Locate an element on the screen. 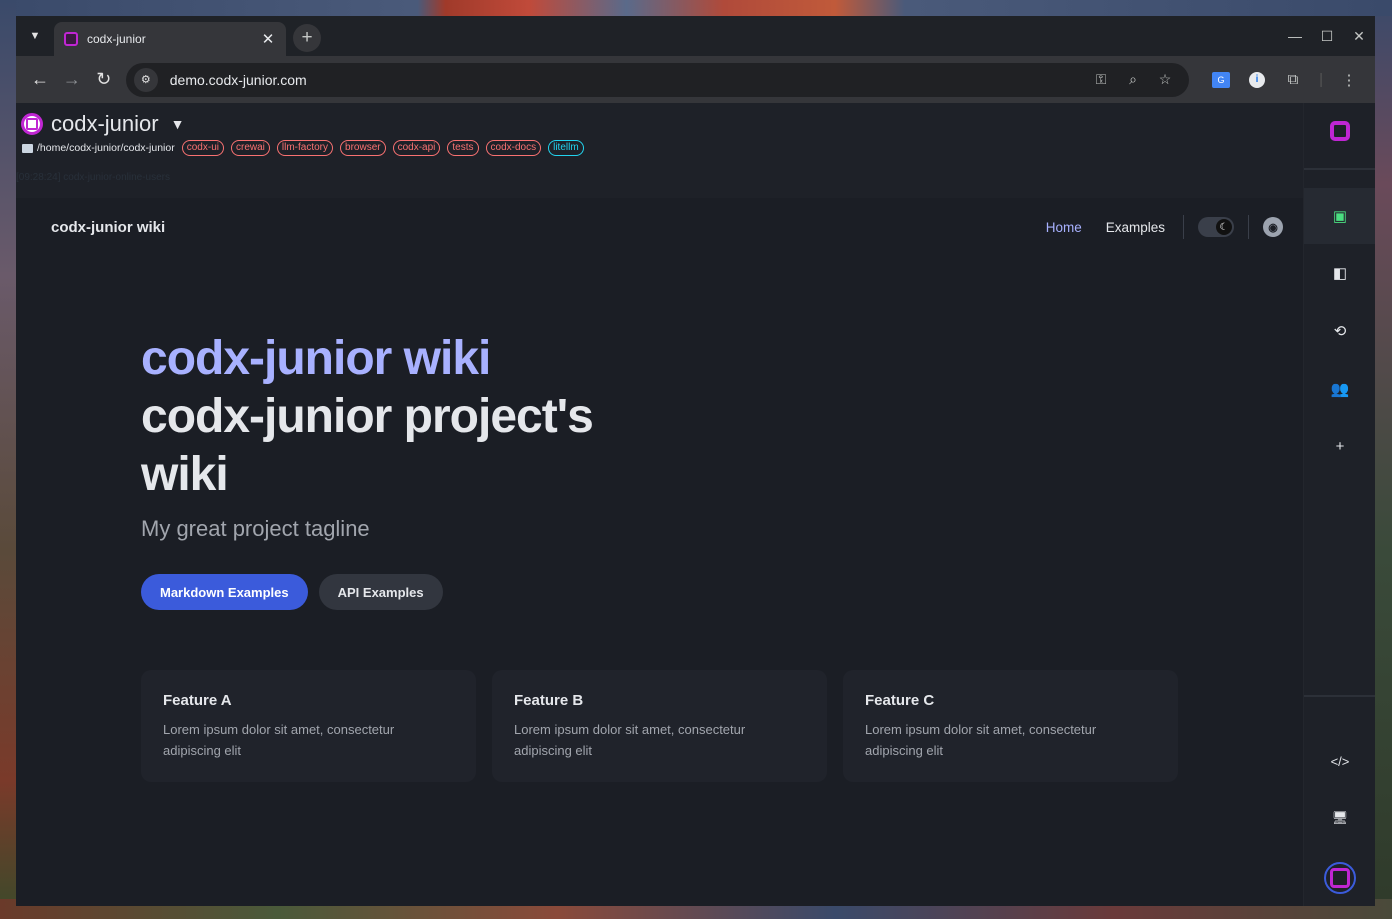 This screenshot has height=919, width=1392. sync-icon: ⟲ is located at coordinates (1340, 331).